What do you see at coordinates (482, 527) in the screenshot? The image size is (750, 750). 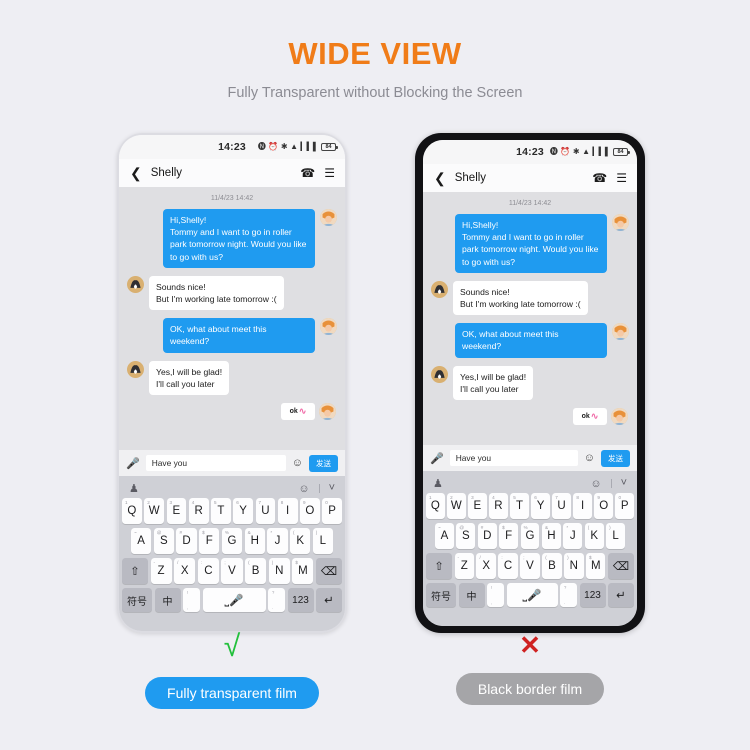 I see `key-sup: #` at bounding box center [482, 527].